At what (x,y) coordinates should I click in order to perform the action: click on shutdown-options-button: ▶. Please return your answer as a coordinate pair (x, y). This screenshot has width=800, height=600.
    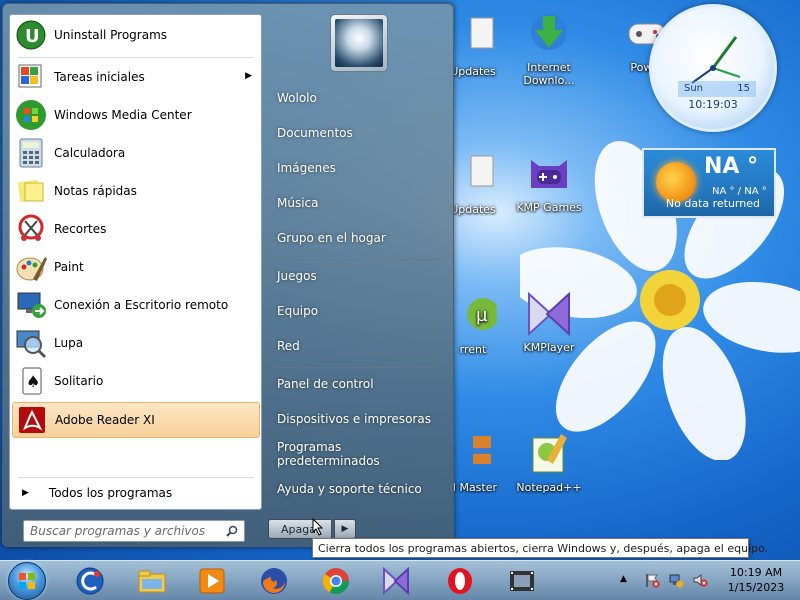
    Looking at the image, I should click on (345, 529).